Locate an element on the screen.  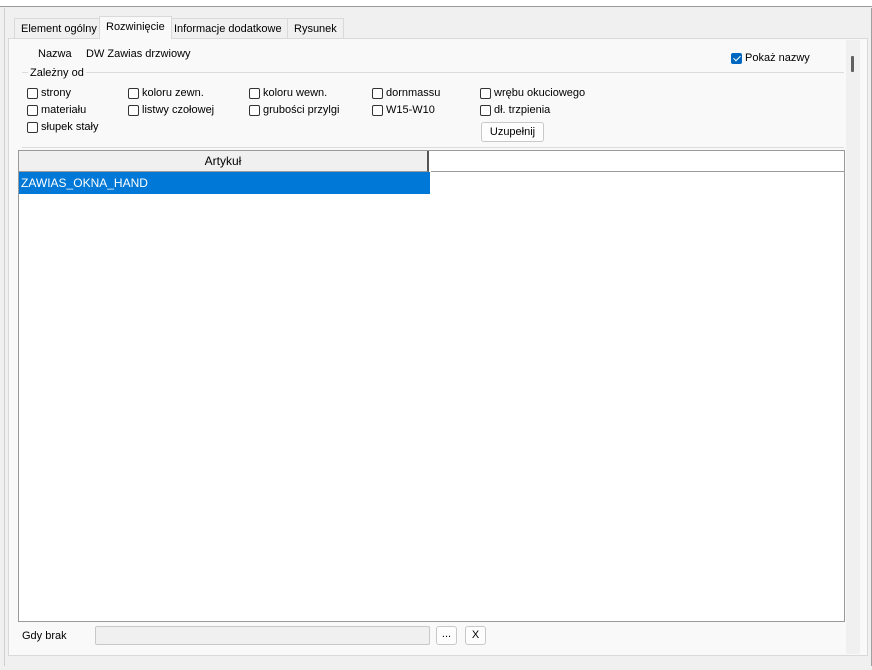
checkbox-label: koloru zewn. is located at coordinates (173, 93).